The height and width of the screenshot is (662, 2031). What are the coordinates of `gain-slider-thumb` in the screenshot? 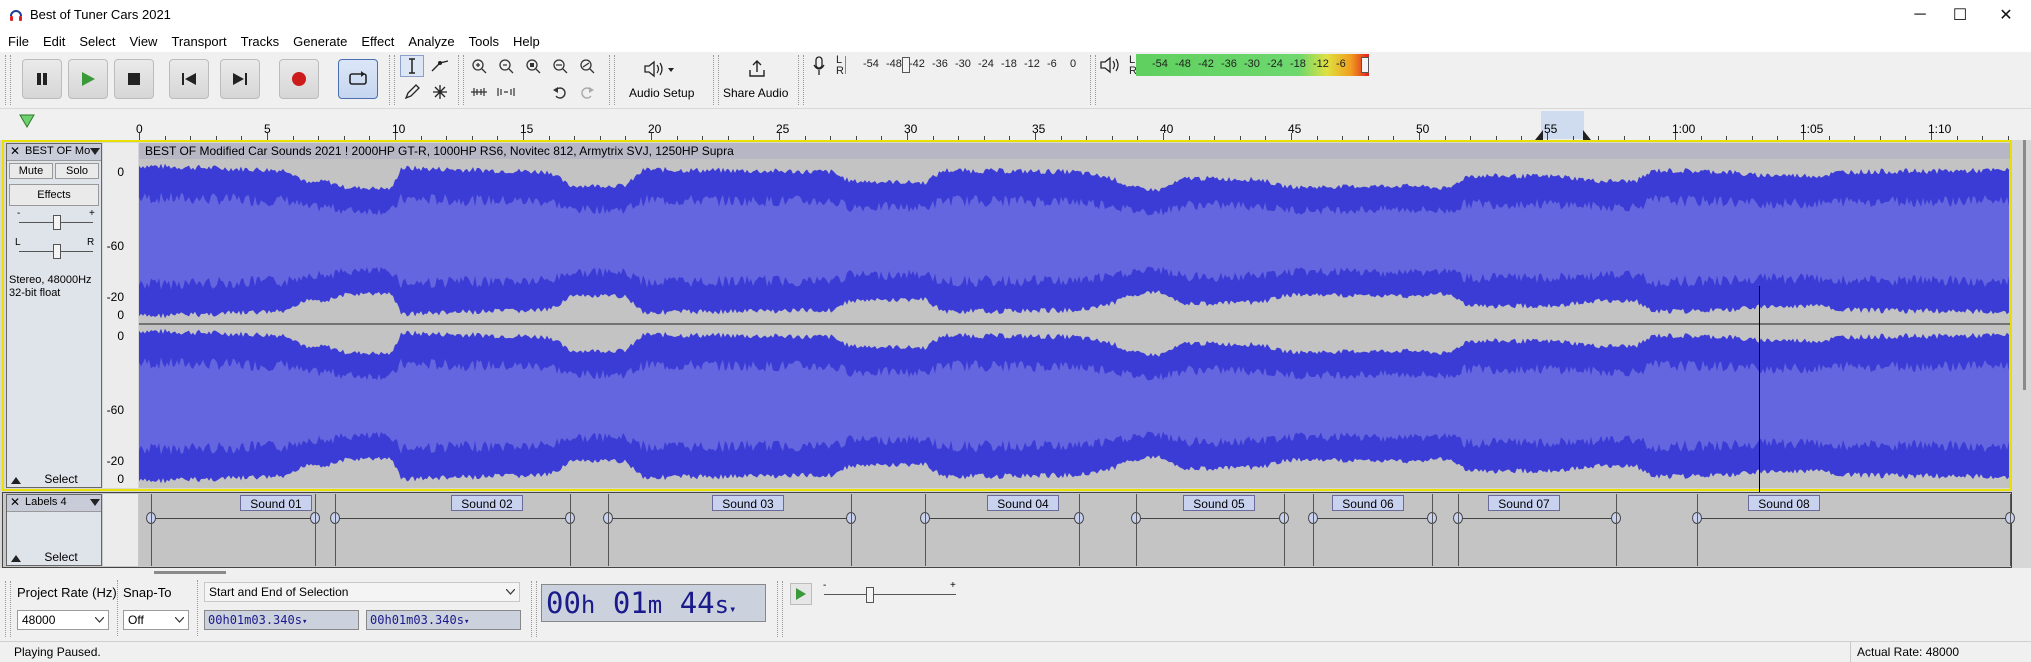 It's located at (57, 222).